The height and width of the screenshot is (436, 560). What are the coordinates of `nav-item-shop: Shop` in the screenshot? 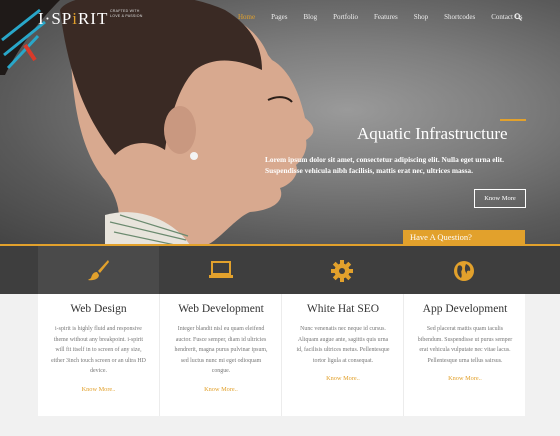 It's located at (421, 17).